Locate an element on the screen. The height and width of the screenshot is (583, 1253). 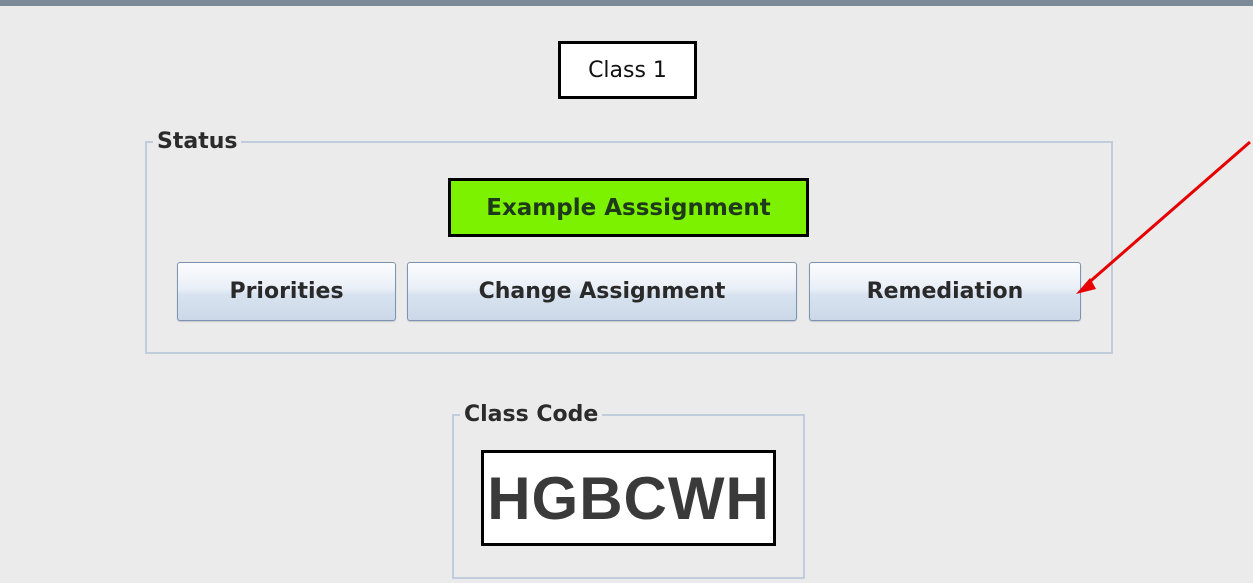
window-top-edge is located at coordinates (626, 3).